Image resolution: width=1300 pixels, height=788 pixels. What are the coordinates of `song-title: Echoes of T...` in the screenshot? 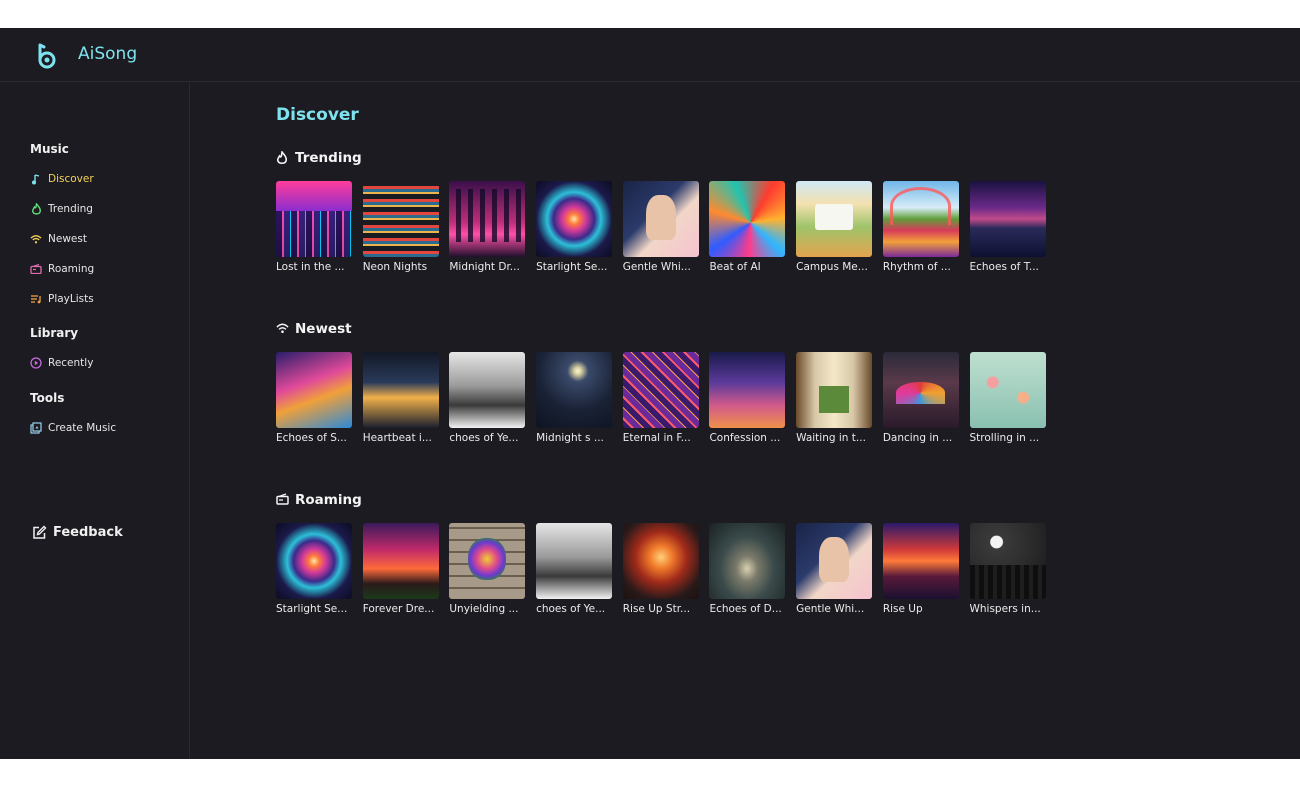 It's located at (1004, 267).